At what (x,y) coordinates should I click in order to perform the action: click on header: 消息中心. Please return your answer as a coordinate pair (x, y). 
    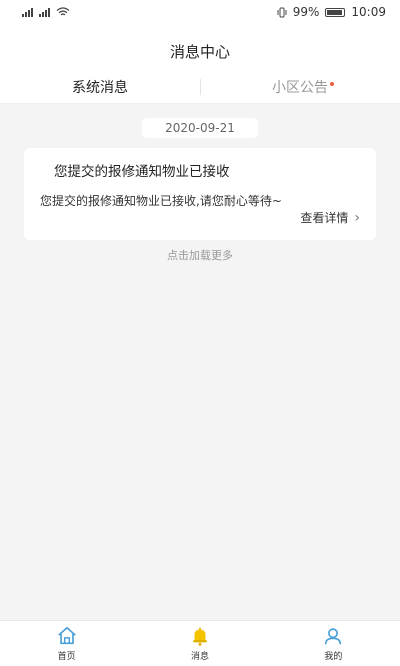
    Looking at the image, I should click on (200, 47).